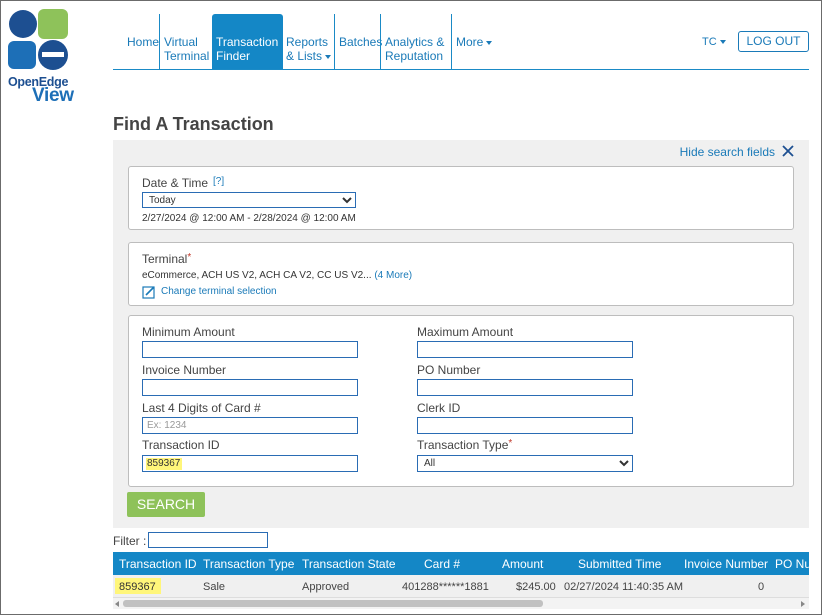 This screenshot has height=615, width=822. I want to click on terminal-more-link: (4 More), so click(393, 275).